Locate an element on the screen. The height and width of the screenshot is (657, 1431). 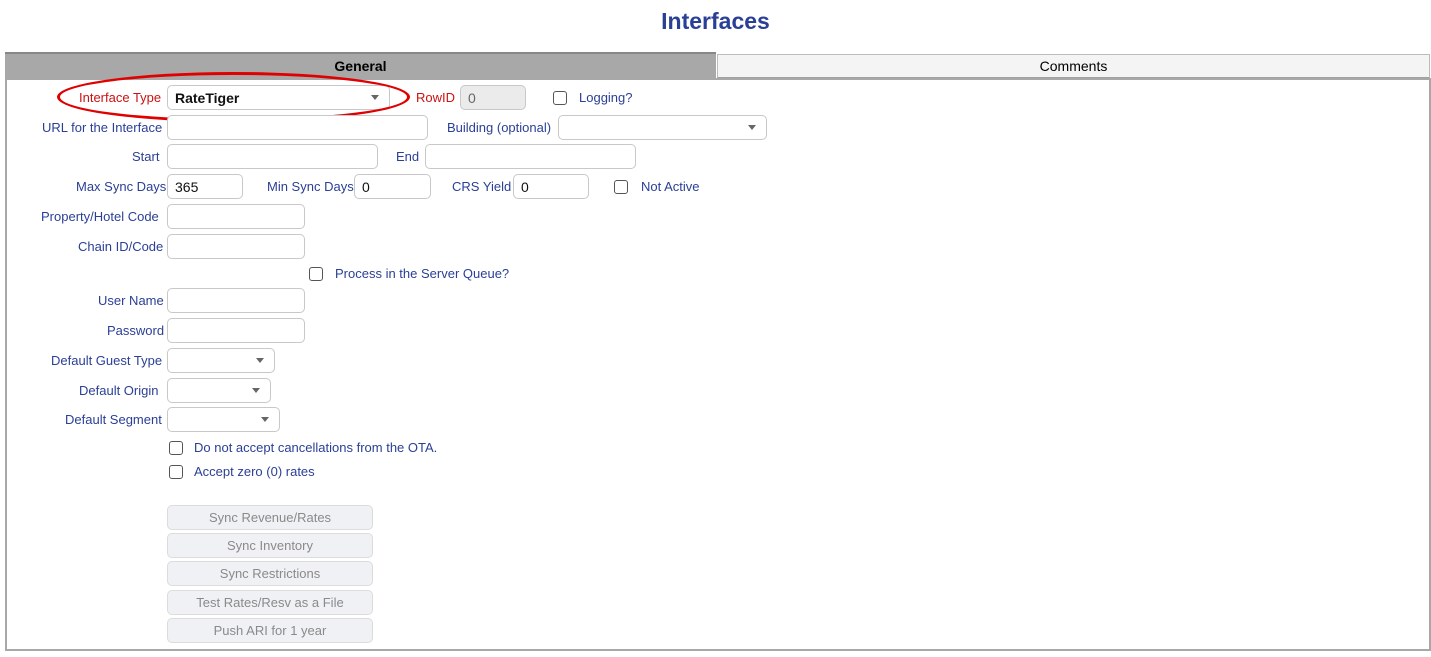
interface-type-label: Interface Type is located at coordinates (120, 97).